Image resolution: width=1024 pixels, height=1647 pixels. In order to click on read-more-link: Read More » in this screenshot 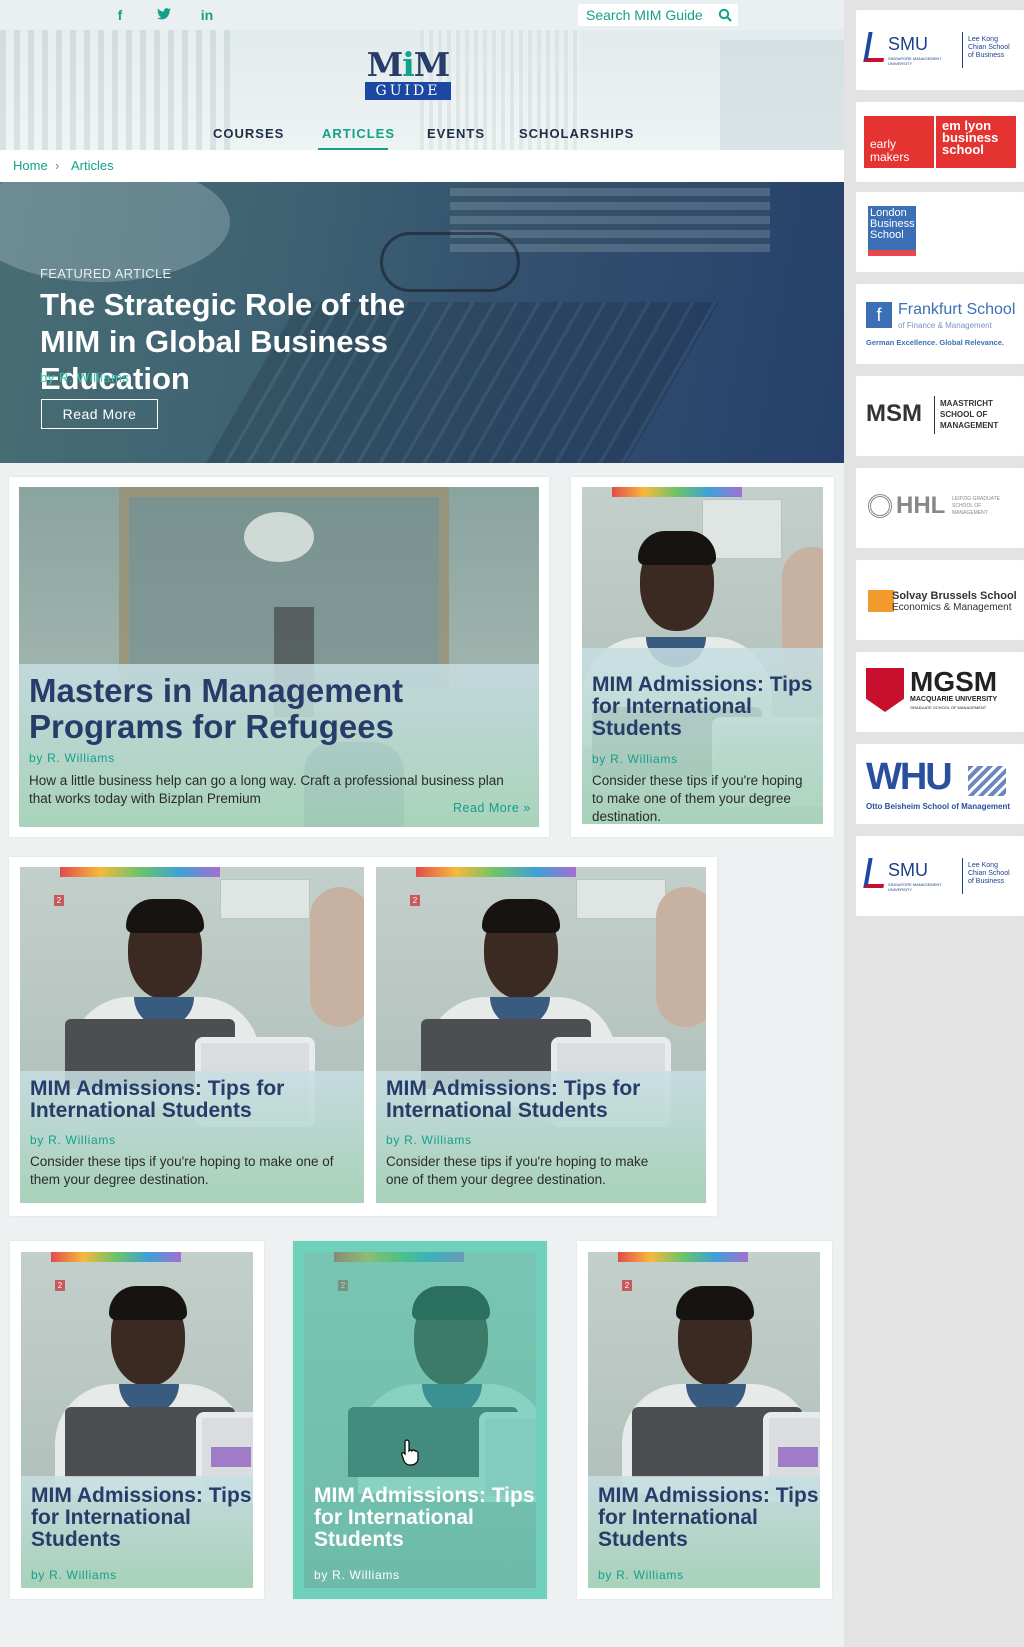, I will do `click(492, 808)`.